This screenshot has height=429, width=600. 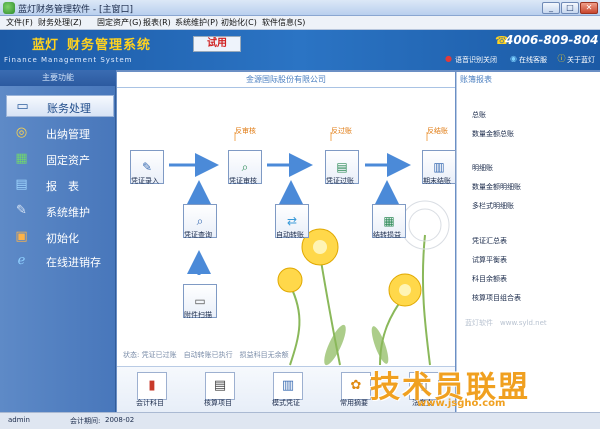 I want to click on sidebar-item-label: 在线进销存, so click(x=73, y=262).